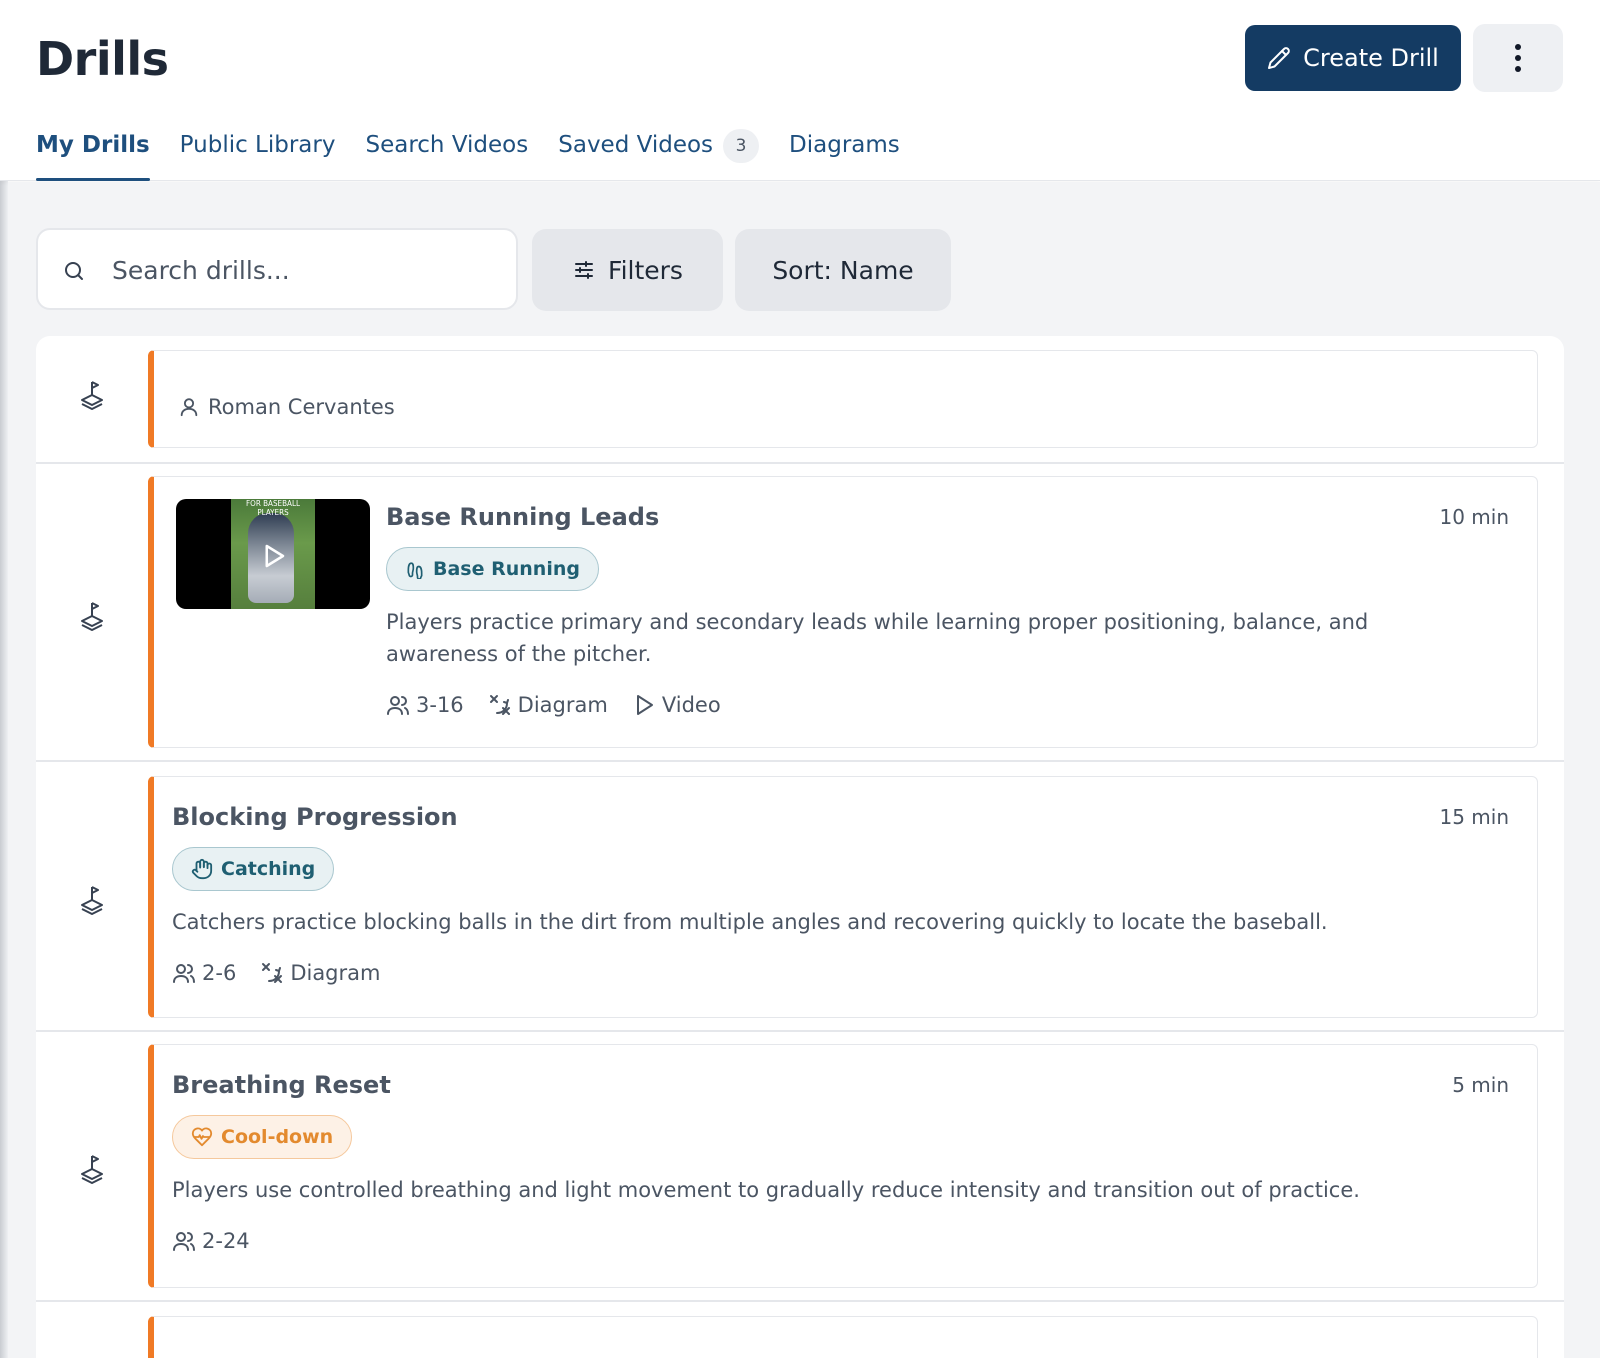  Describe the element at coordinates (1474, 517) in the screenshot. I see `drill-duration: 10 min` at that location.